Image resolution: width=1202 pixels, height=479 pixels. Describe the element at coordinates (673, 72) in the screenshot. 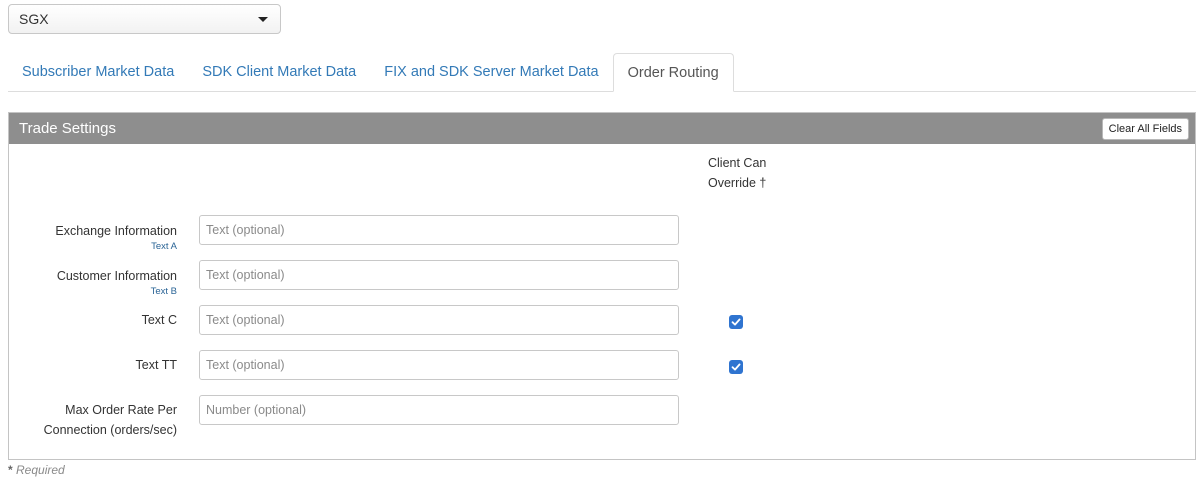

I see `tab-order-routing: Order Routing` at that location.